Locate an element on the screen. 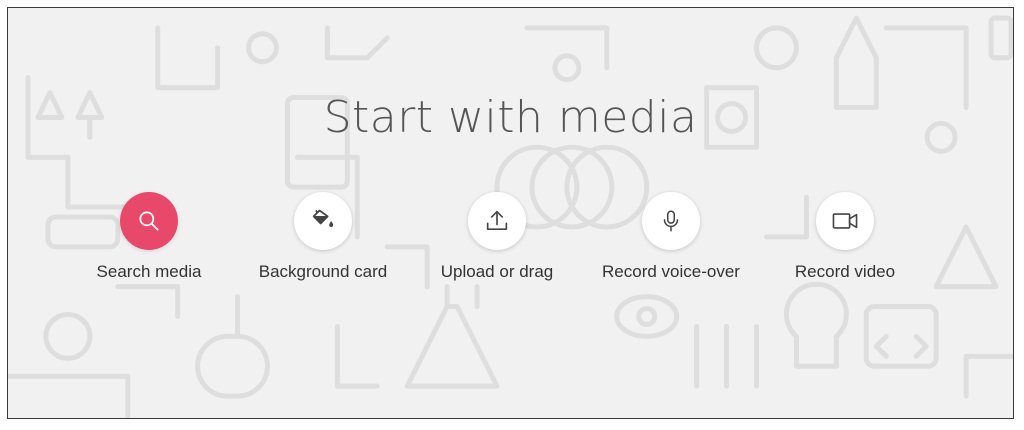 The width and height of the screenshot is (1024, 430). upload-label: Upload or drag is located at coordinates (497, 271).